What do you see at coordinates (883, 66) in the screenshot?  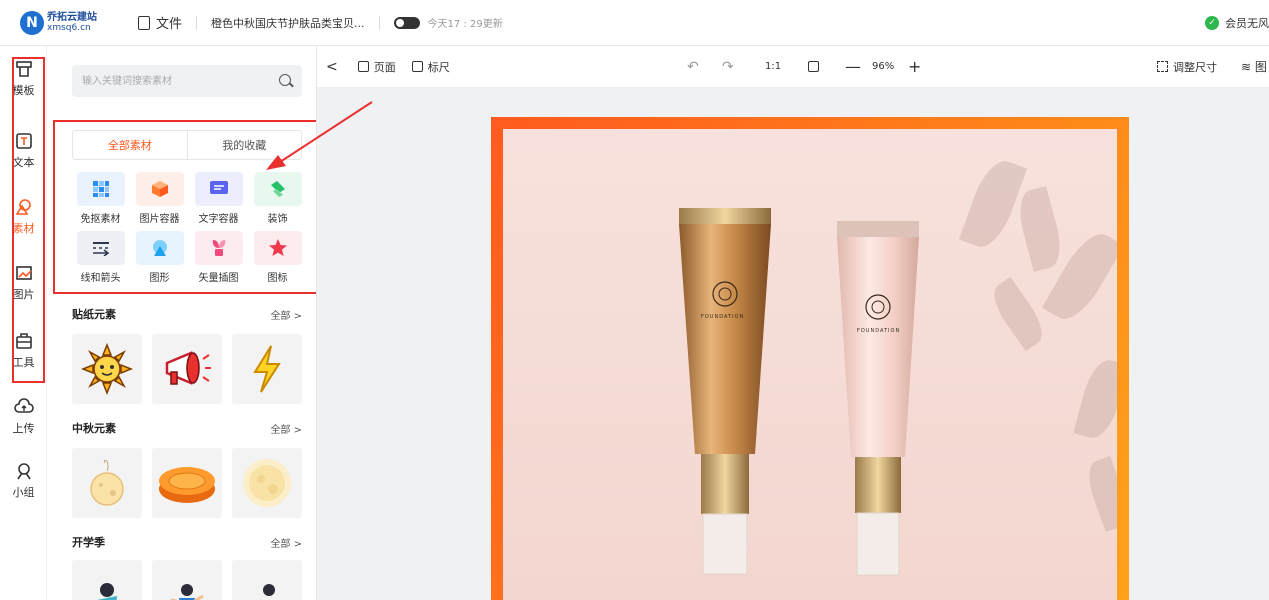 I see `zoom-level: 96%` at bounding box center [883, 66].